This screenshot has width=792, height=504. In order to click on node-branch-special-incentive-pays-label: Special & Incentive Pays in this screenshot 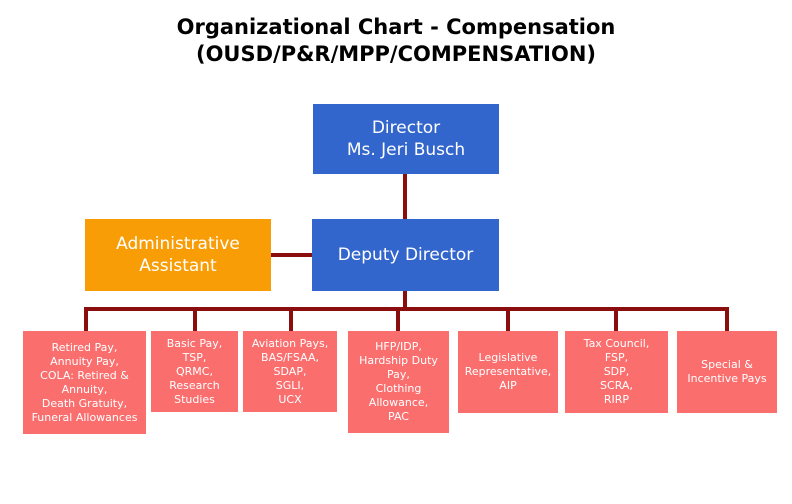, I will do `click(727, 371)`.